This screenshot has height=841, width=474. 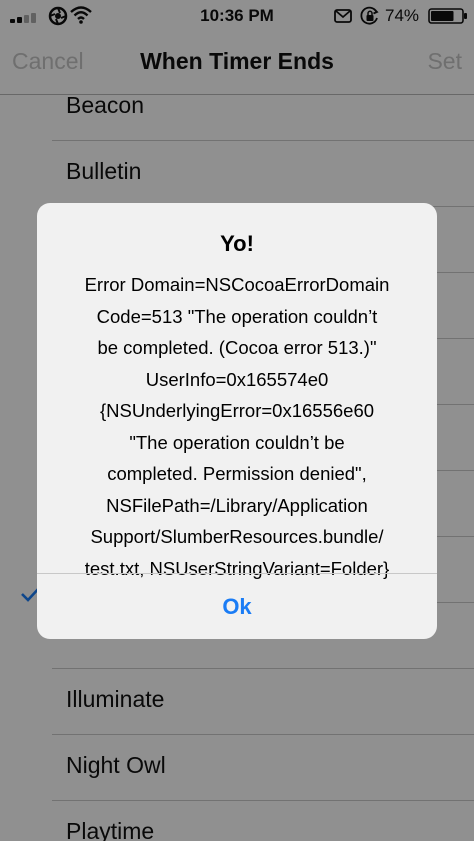 I want to click on alert-message-line: completed. Permission denied",, so click(x=237, y=473).